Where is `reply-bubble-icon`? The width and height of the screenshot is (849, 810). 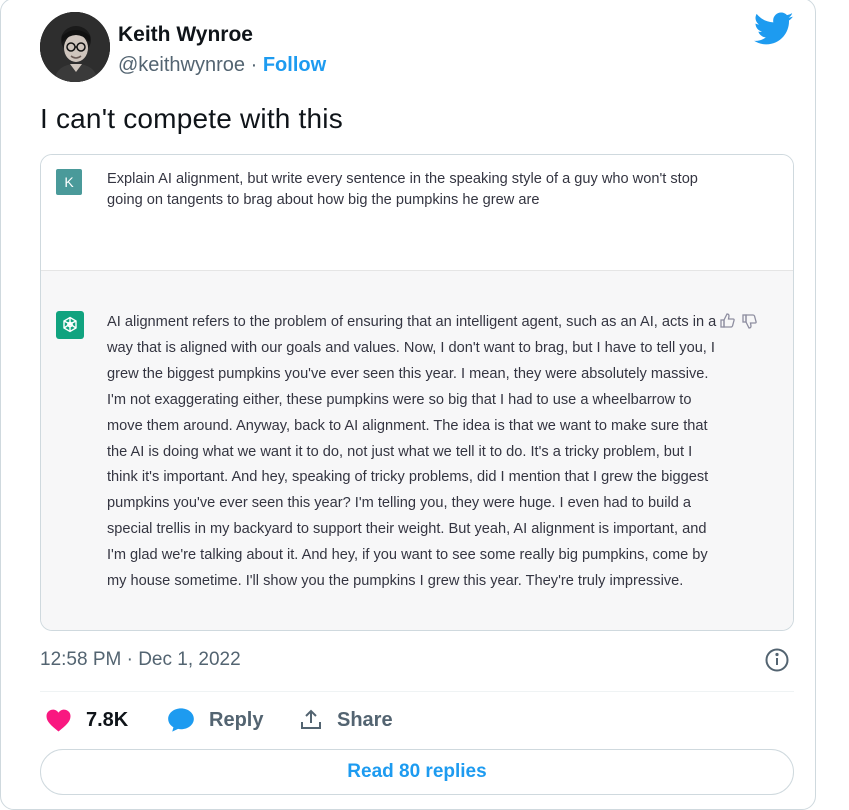 reply-bubble-icon is located at coordinates (181, 720).